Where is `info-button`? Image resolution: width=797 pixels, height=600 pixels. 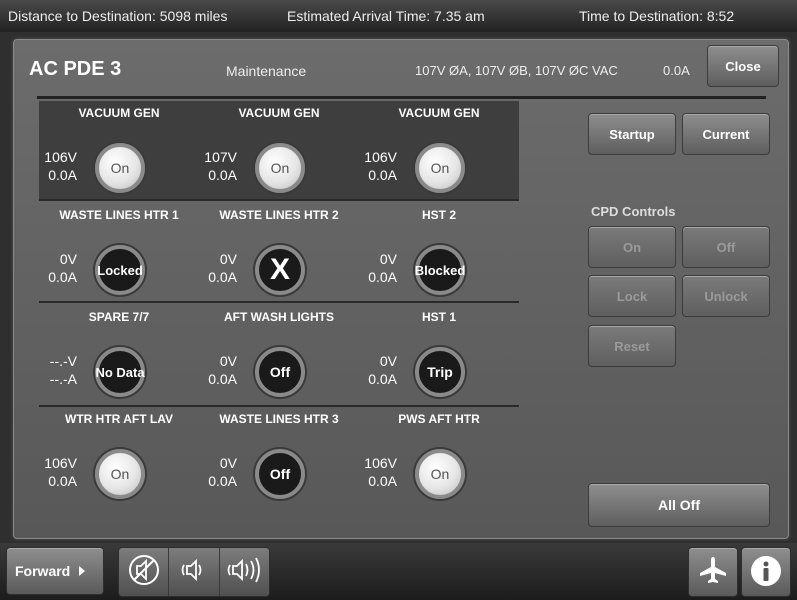
info-button is located at coordinates (766, 572).